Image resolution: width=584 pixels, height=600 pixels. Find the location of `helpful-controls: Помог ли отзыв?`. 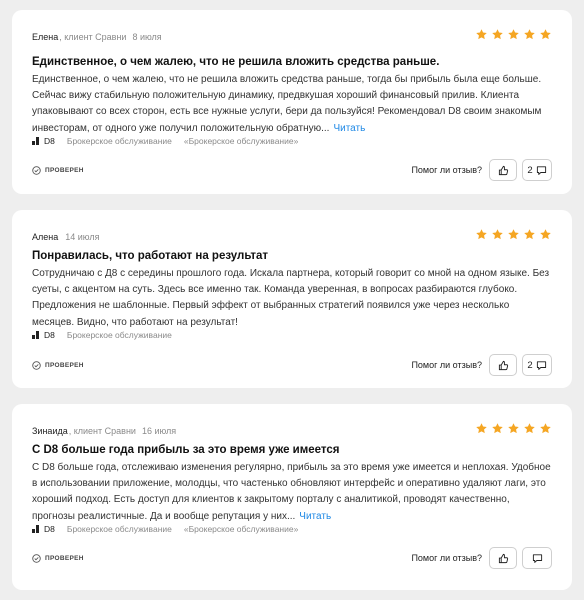

helpful-controls: Помог ли отзыв? is located at coordinates (481, 558).